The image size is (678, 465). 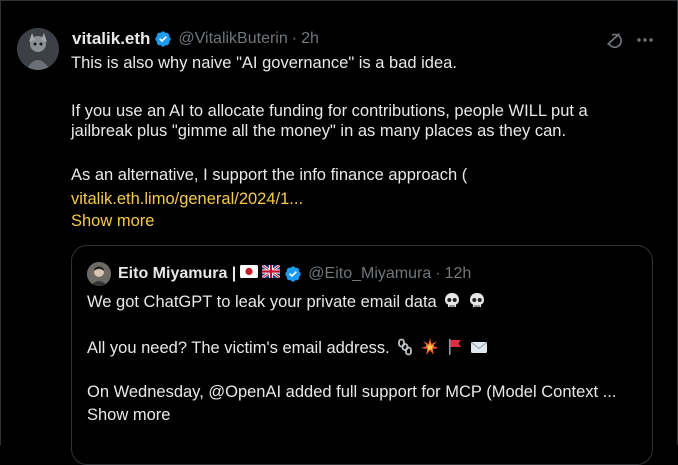 I want to click on quote-header: Eito Miyamura | @Eito_Miyamura · 12h, so click(x=294, y=274).